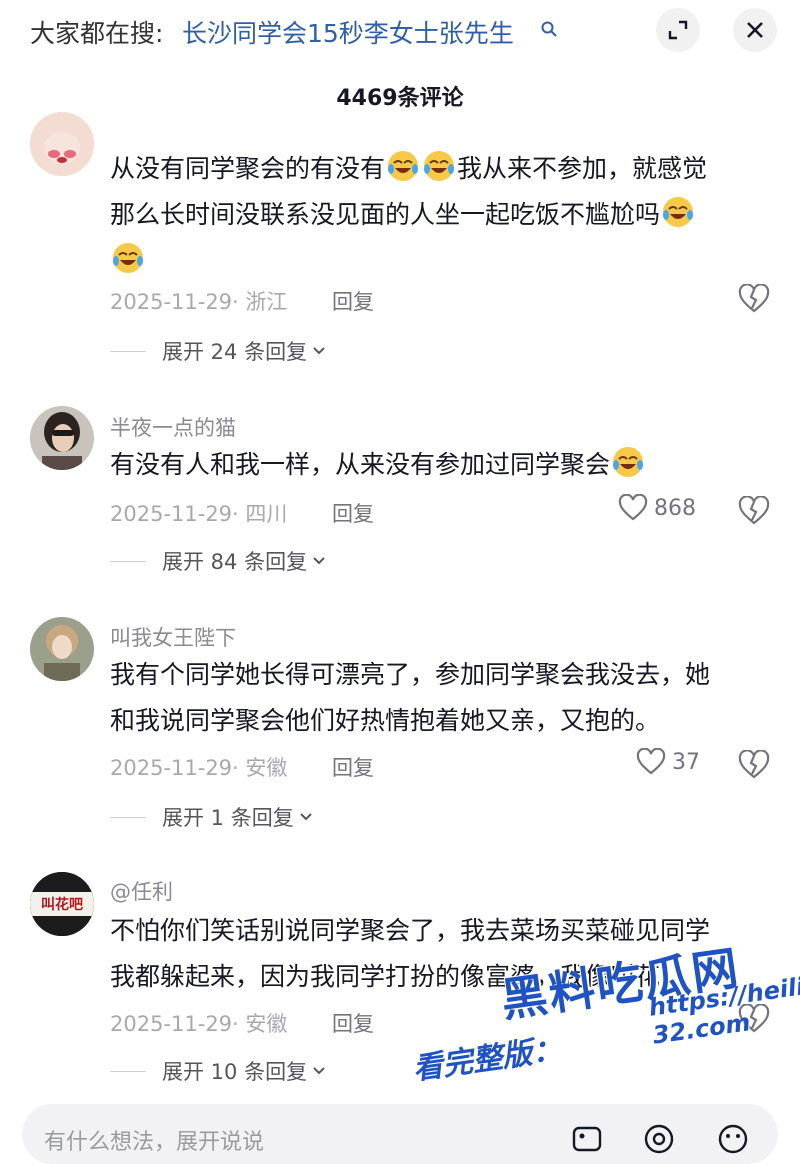  I want to click on comment-text-part: 不怕你们笑话别说同学聚会了，我去菜场买菜碰见同学, so click(410, 930).